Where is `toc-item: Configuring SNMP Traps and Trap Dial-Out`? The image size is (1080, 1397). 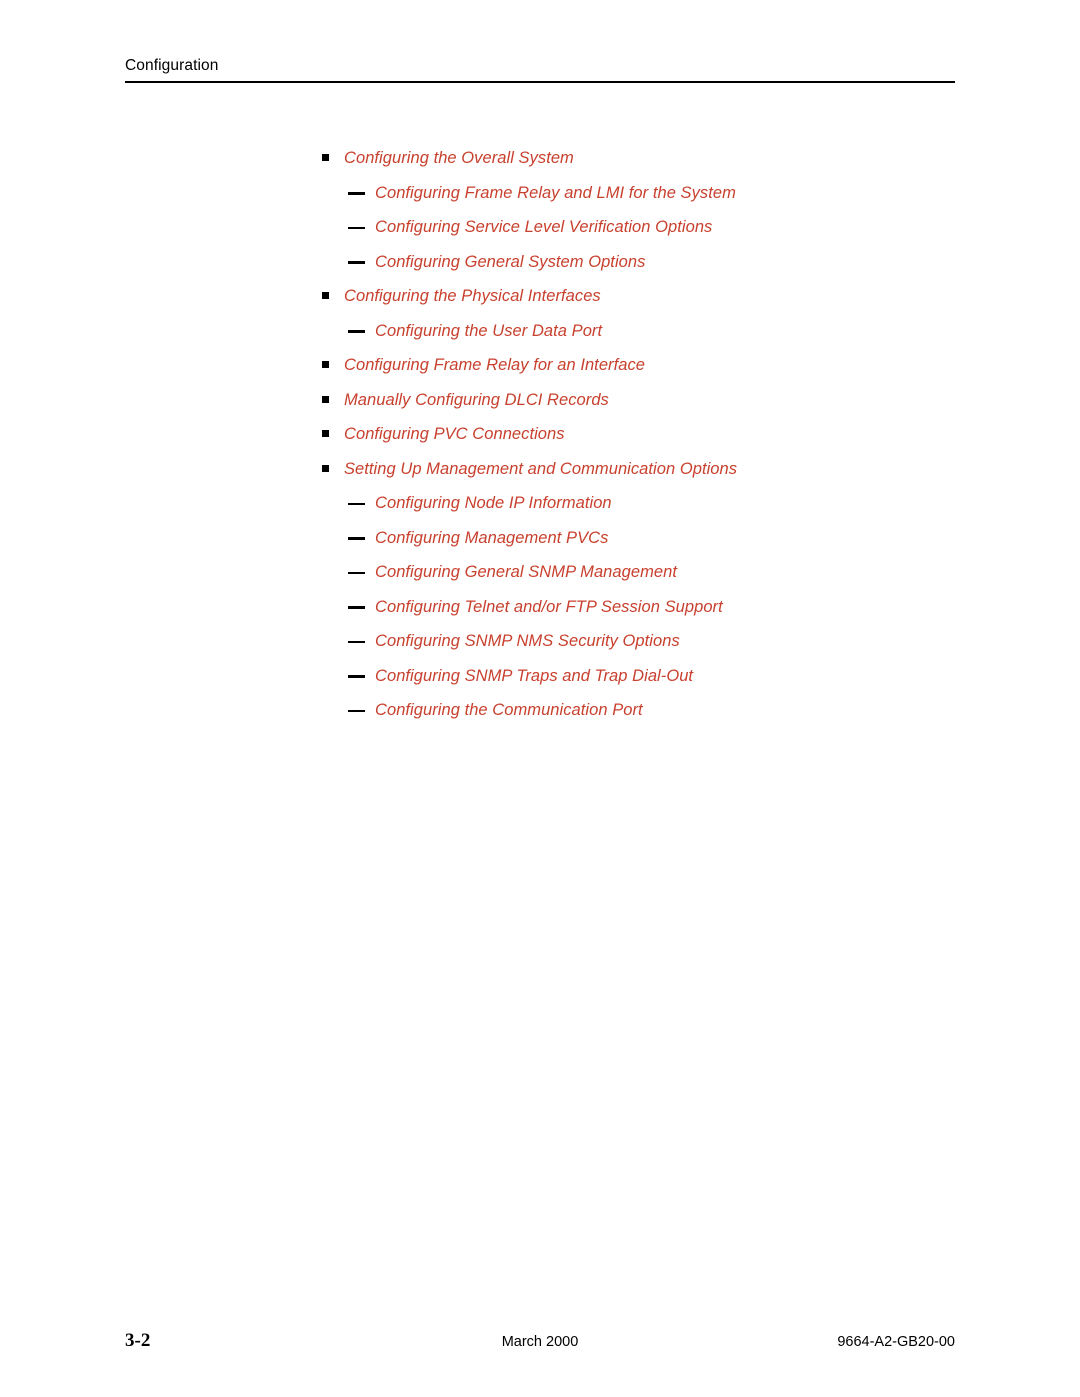
toc-item: Configuring SNMP Traps and Trap Dial-Out is located at coordinates (540, 676).